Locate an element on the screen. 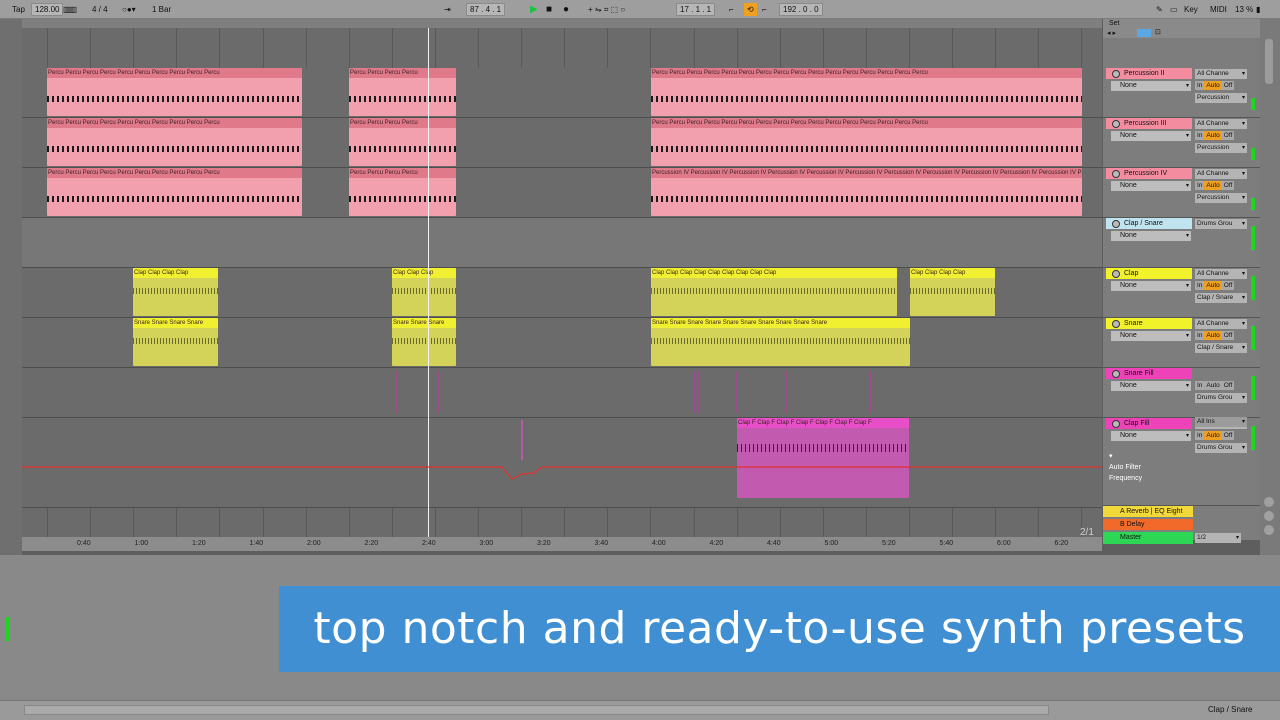 The height and width of the screenshot is (720, 1280). zoom-icon is located at coordinates (1269, 502).